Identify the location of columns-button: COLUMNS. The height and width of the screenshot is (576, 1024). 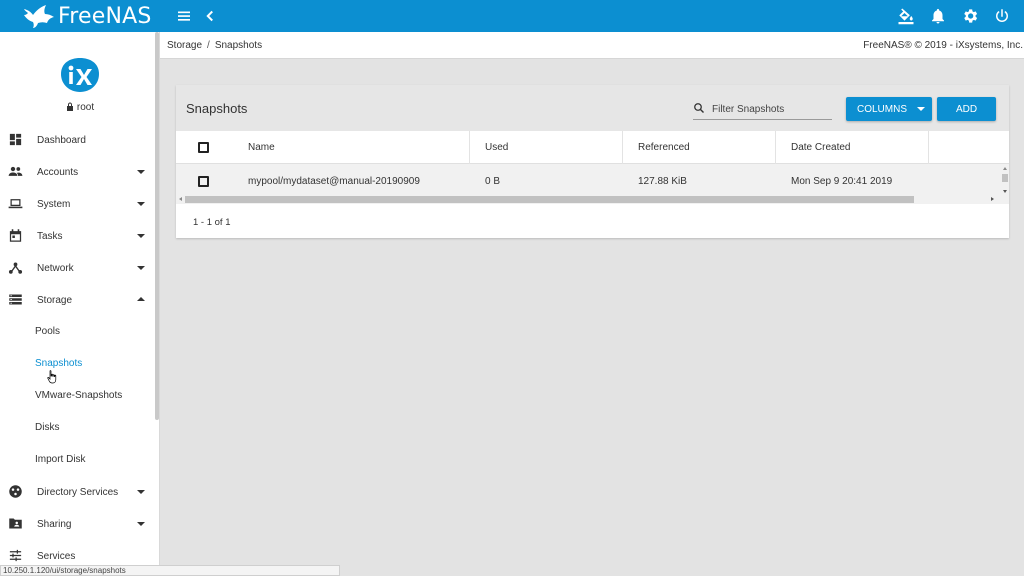
(889, 109).